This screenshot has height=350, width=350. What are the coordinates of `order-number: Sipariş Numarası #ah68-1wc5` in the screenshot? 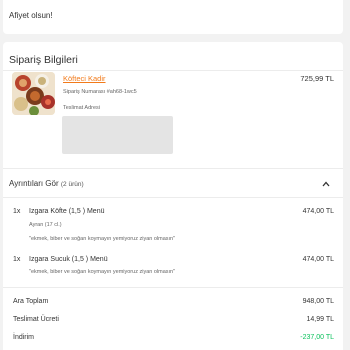 It's located at (100, 92).